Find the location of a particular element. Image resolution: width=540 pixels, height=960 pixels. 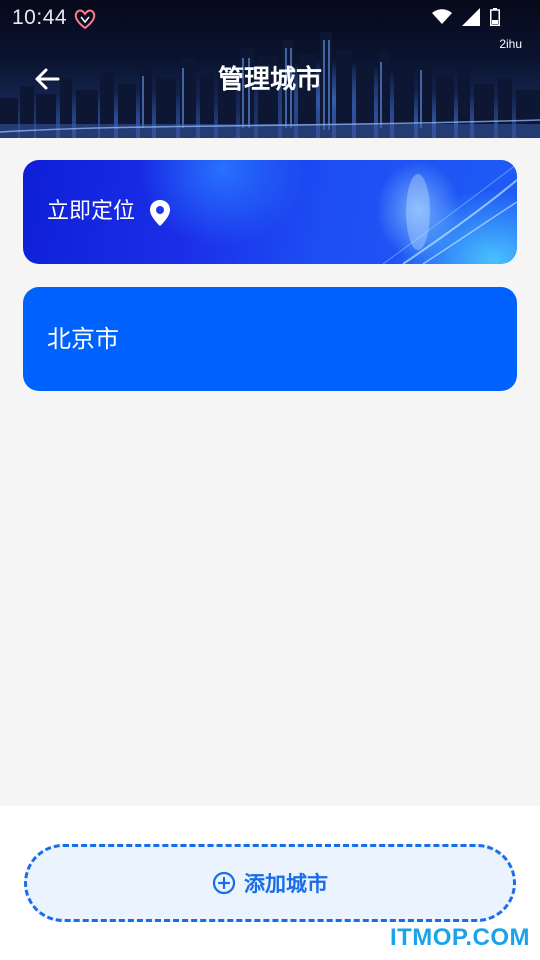

locate-now-label: 立即定位 is located at coordinates (91, 211).